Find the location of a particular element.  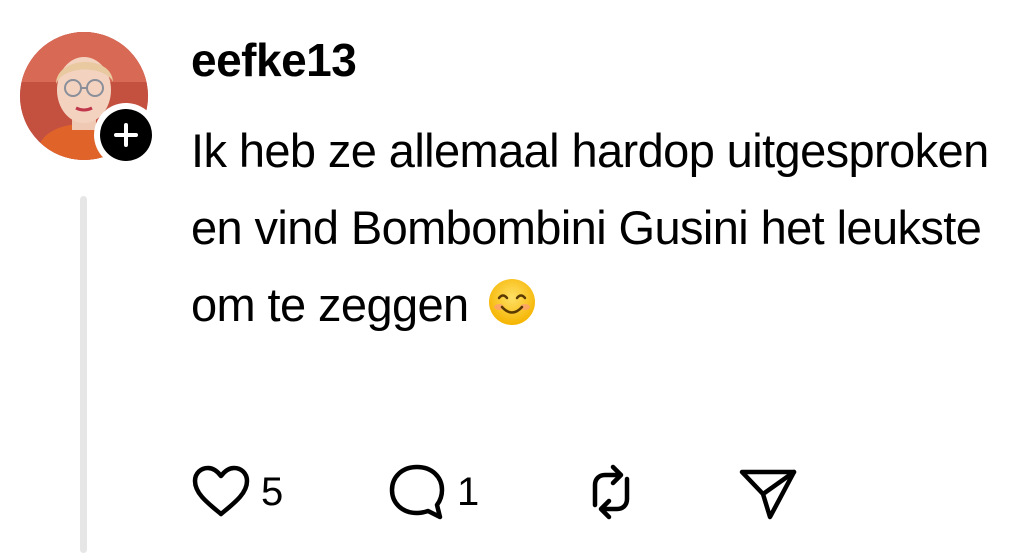

share-button is located at coordinates (768, 492).